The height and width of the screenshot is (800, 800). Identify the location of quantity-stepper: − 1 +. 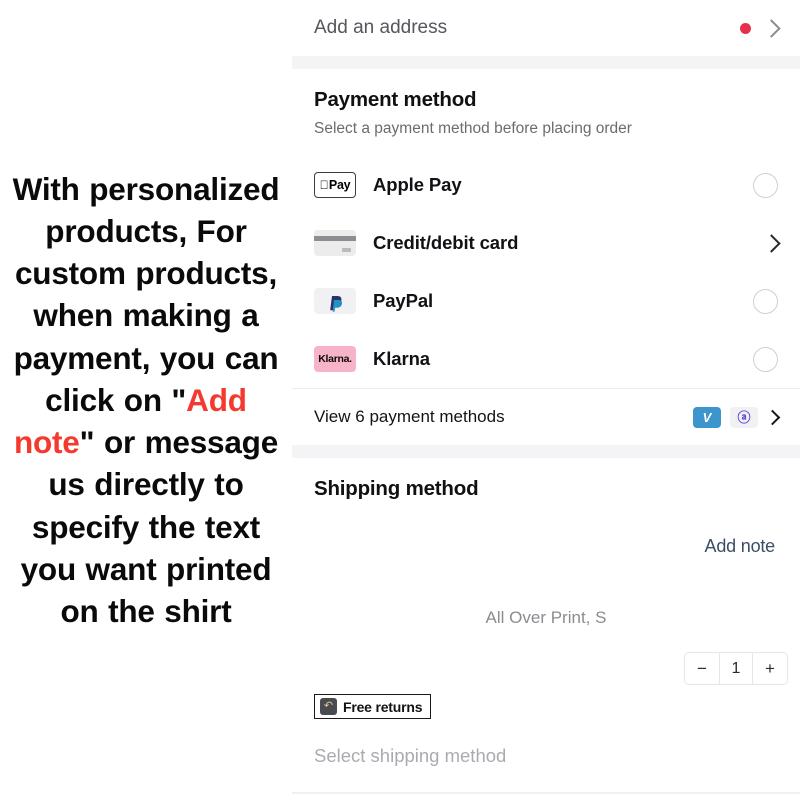
(736, 668).